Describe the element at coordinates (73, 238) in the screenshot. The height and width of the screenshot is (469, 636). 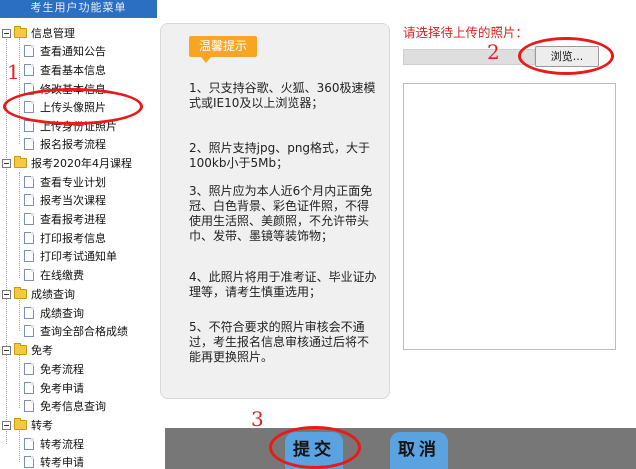
I see `sidebar-item-label: 打印报考信息` at that location.